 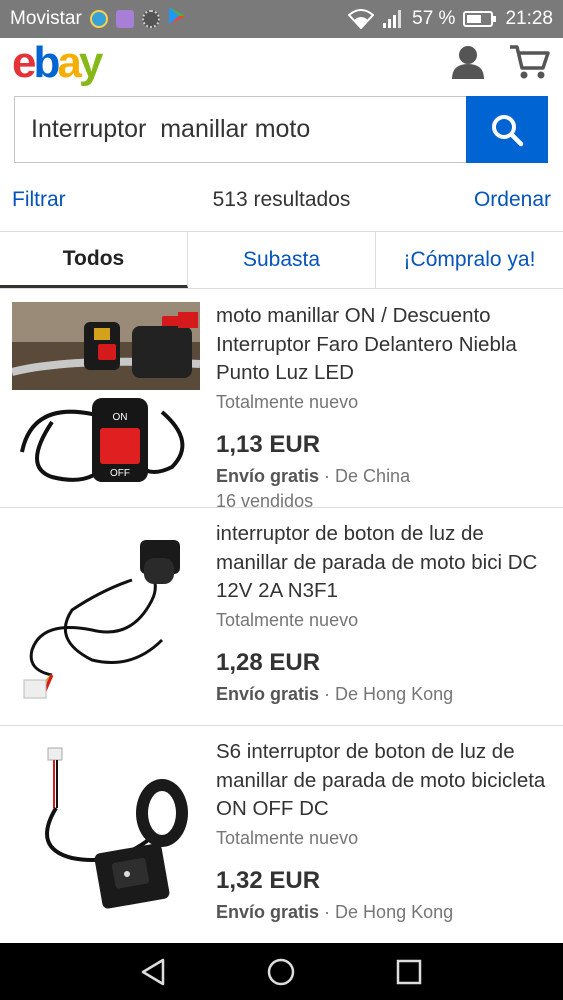 I want to click on app-icon, so click(x=98, y=19).